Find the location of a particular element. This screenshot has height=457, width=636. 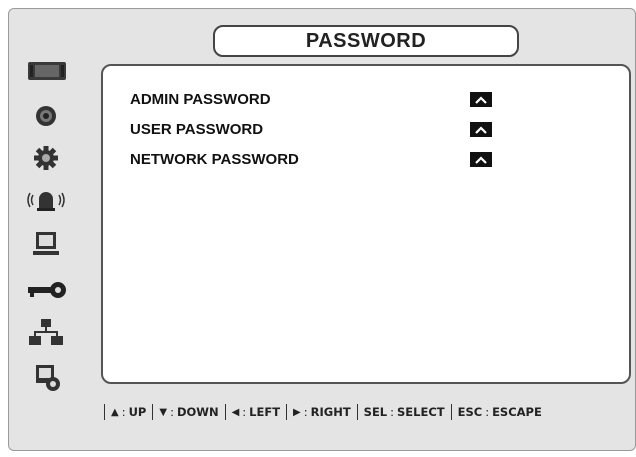

user-password-row: USER PASSWORD is located at coordinates (320, 130).